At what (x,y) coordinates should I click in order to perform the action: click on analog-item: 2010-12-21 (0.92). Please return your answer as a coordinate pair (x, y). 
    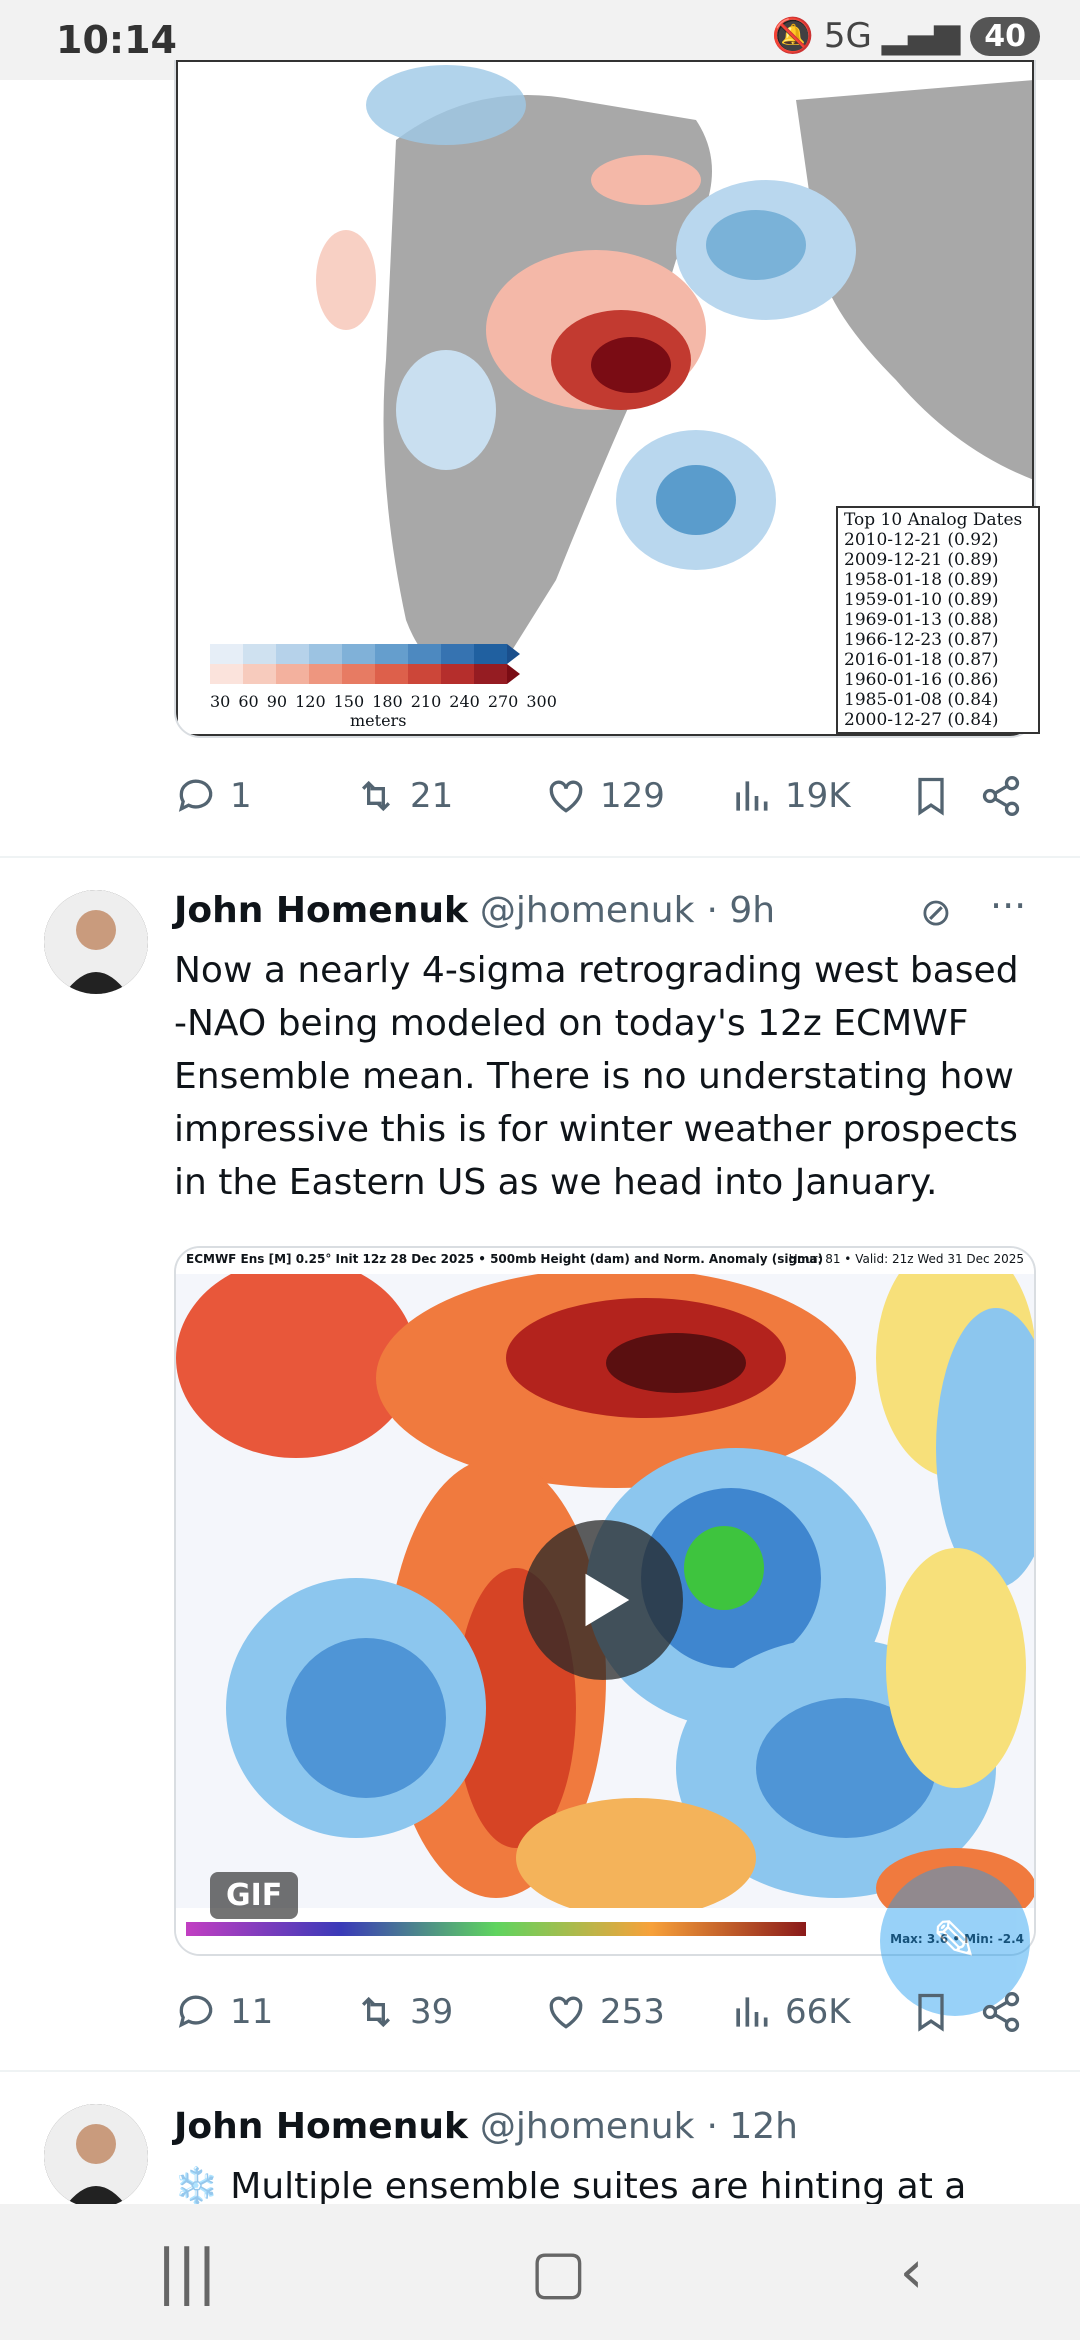
    Looking at the image, I should click on (921, 540).